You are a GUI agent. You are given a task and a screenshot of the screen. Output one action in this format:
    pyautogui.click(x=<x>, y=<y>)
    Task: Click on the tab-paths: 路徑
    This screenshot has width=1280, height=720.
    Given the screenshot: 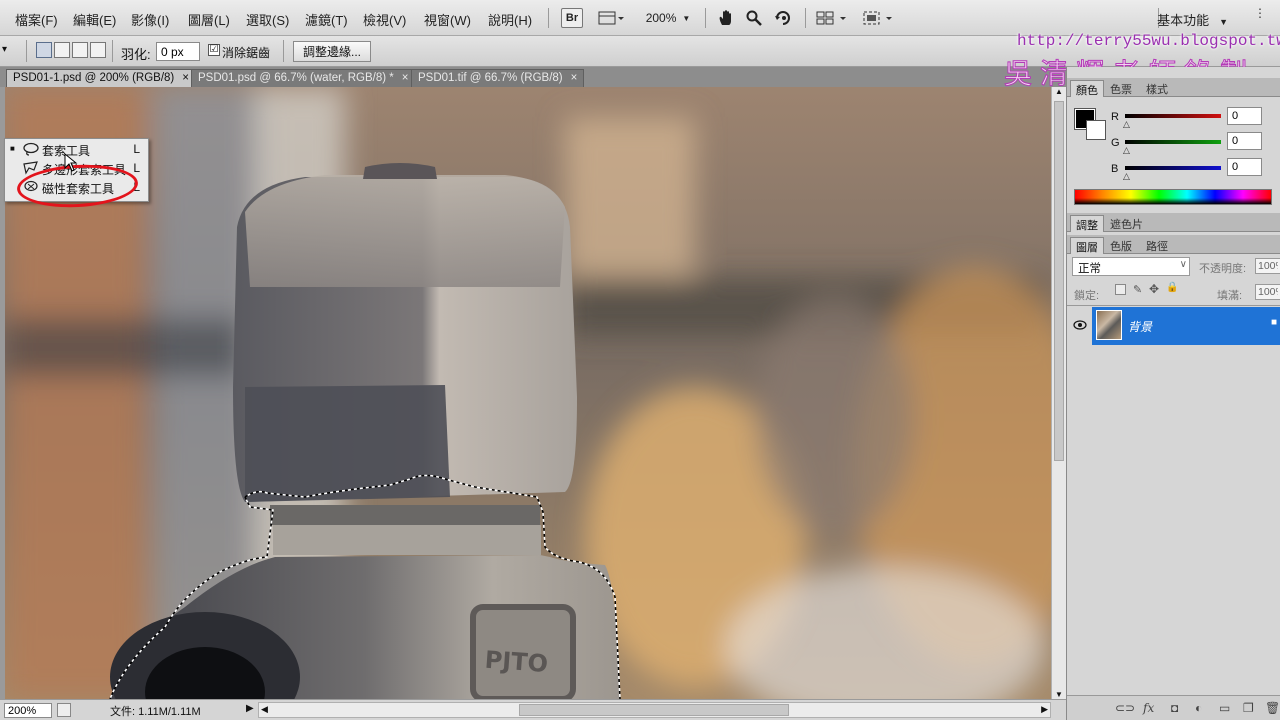 What is the action you would take?
    pyautogui.click(x=1157, y=245)
    